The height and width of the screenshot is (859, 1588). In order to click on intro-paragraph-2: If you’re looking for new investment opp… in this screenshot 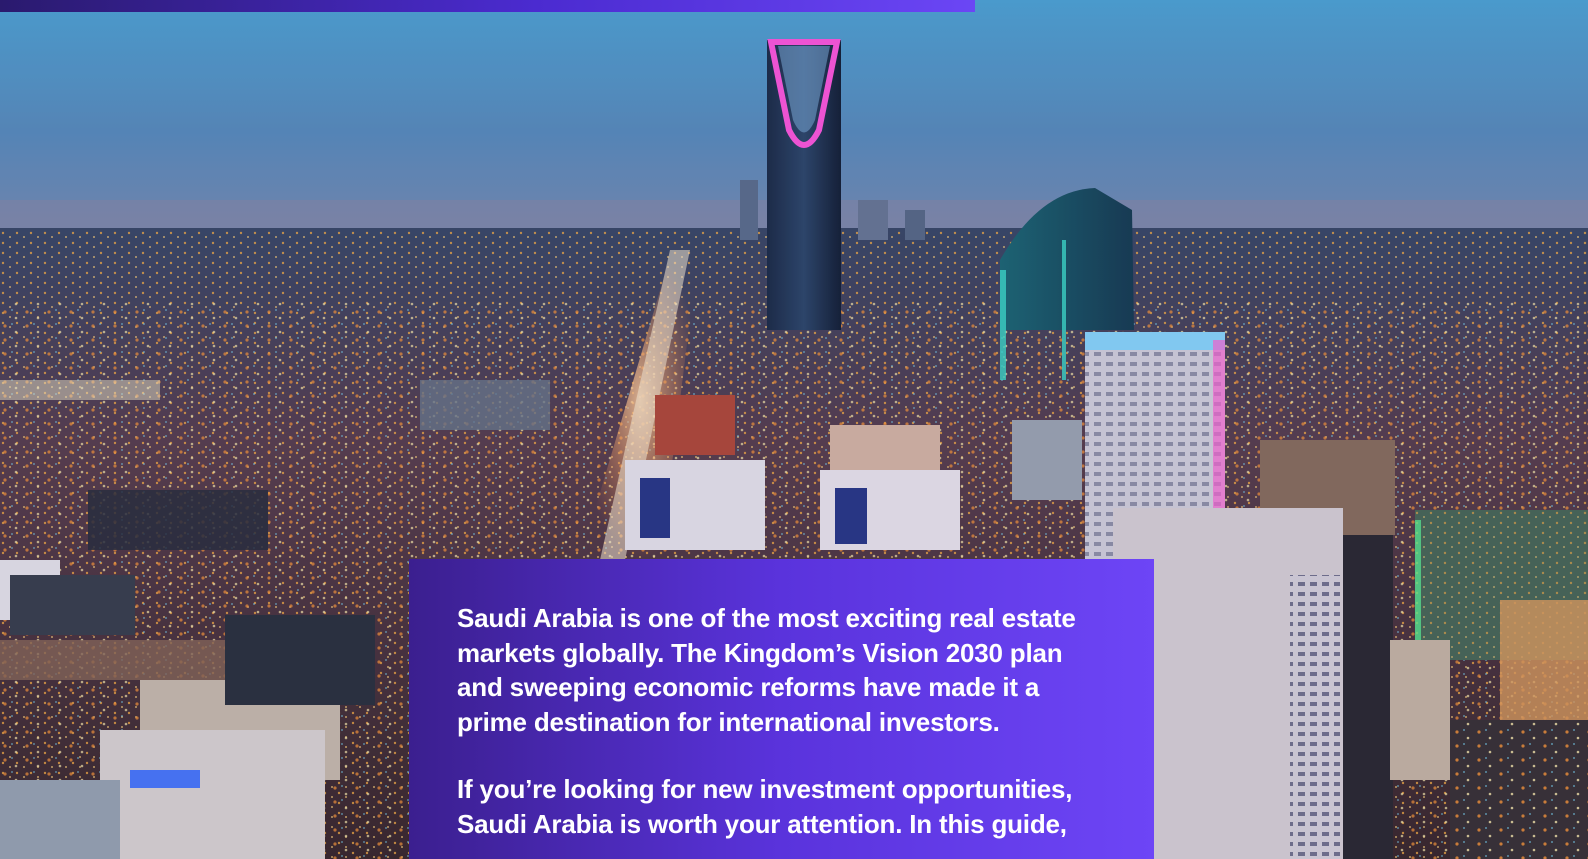, I will do `click(765, 806)`.